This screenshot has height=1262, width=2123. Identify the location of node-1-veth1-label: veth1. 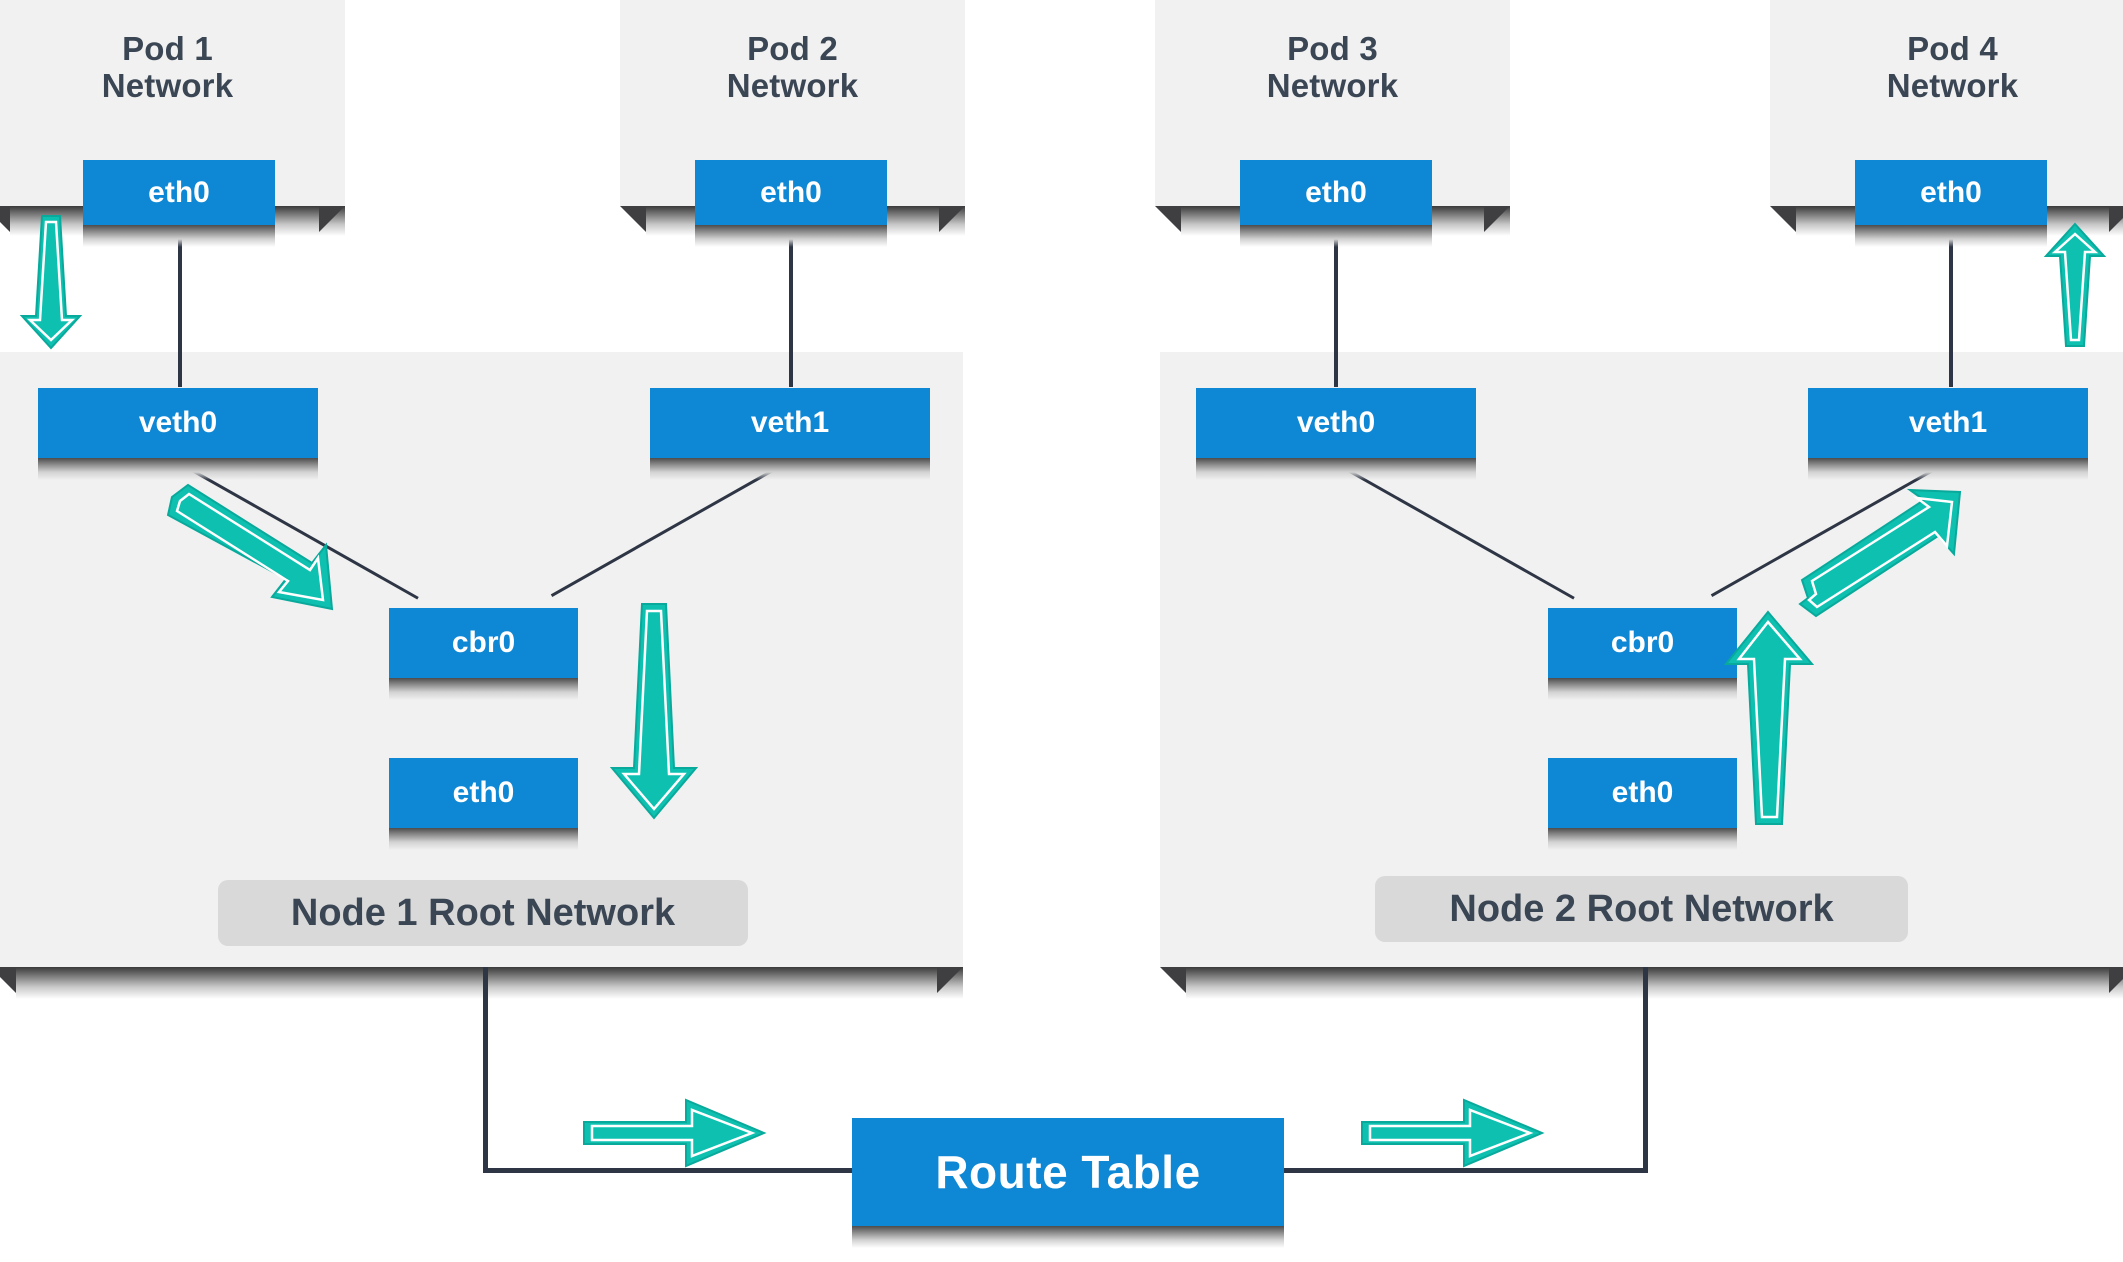
(790, 422).